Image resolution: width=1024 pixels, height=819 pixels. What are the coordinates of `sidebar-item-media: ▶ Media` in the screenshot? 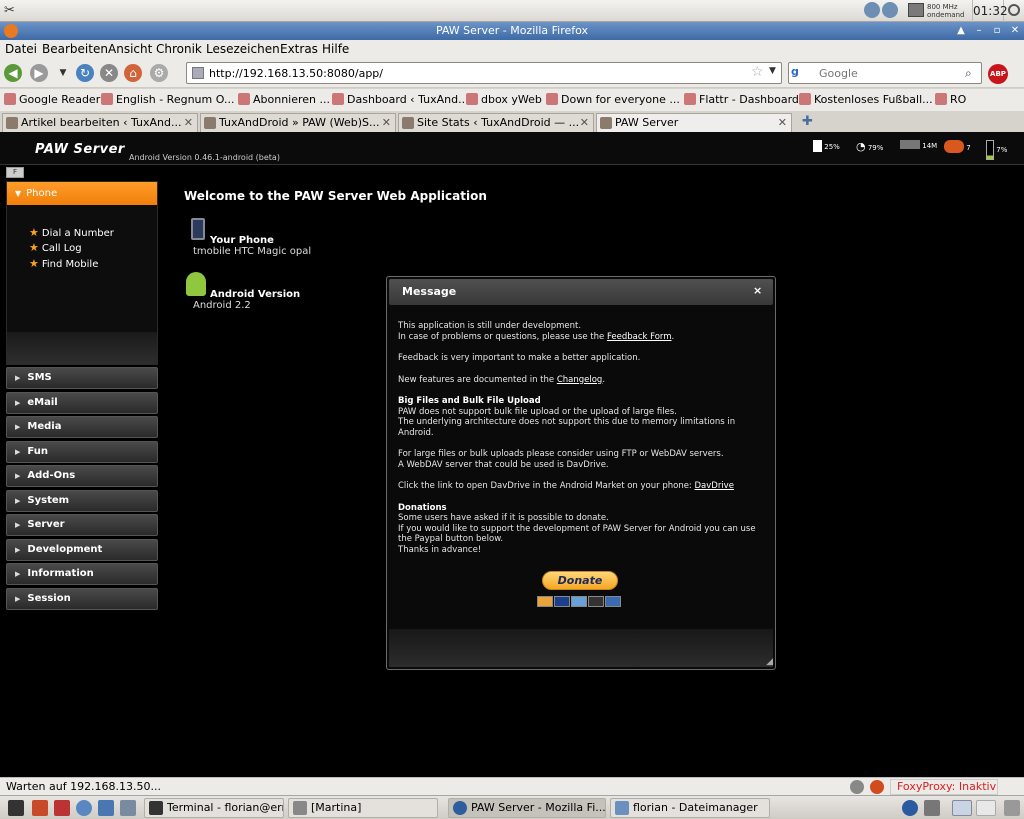 It's located at (82, 427).